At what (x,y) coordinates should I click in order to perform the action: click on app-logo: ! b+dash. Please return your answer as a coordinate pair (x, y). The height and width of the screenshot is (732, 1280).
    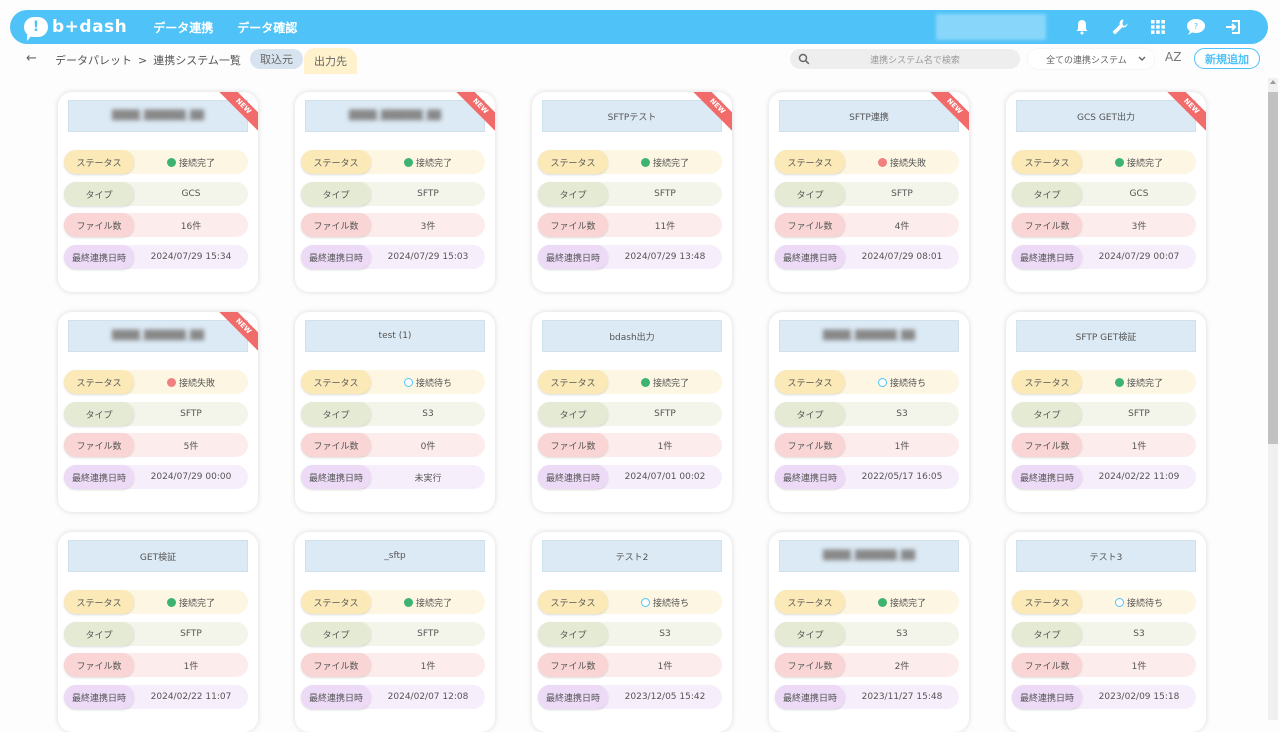
    Looking at the image, I should click on (75, 27).